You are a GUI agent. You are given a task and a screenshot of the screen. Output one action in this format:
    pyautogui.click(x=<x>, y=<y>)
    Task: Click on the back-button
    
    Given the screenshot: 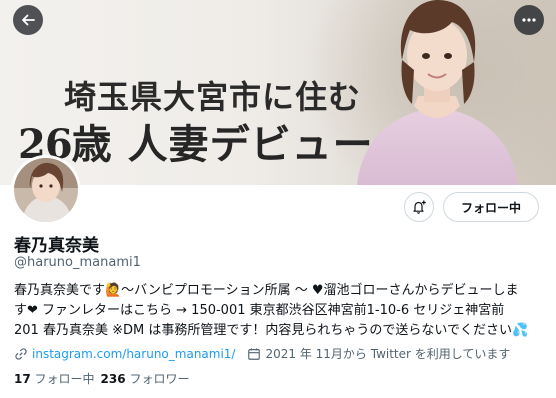 What is the action you would take?
    pyautogui.click(x=28, y=20)
    